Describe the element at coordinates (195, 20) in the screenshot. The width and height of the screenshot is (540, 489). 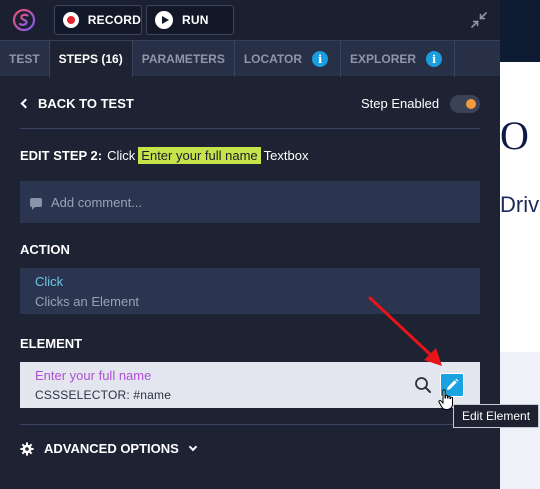
I see `run-button-label: RUN` at that location.